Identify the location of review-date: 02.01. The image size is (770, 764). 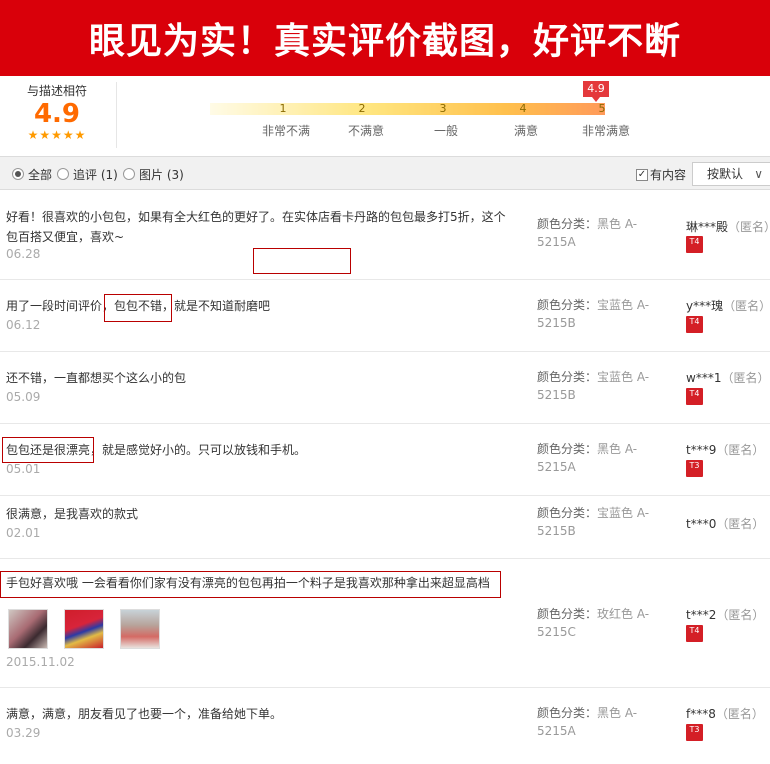
(23, 533).